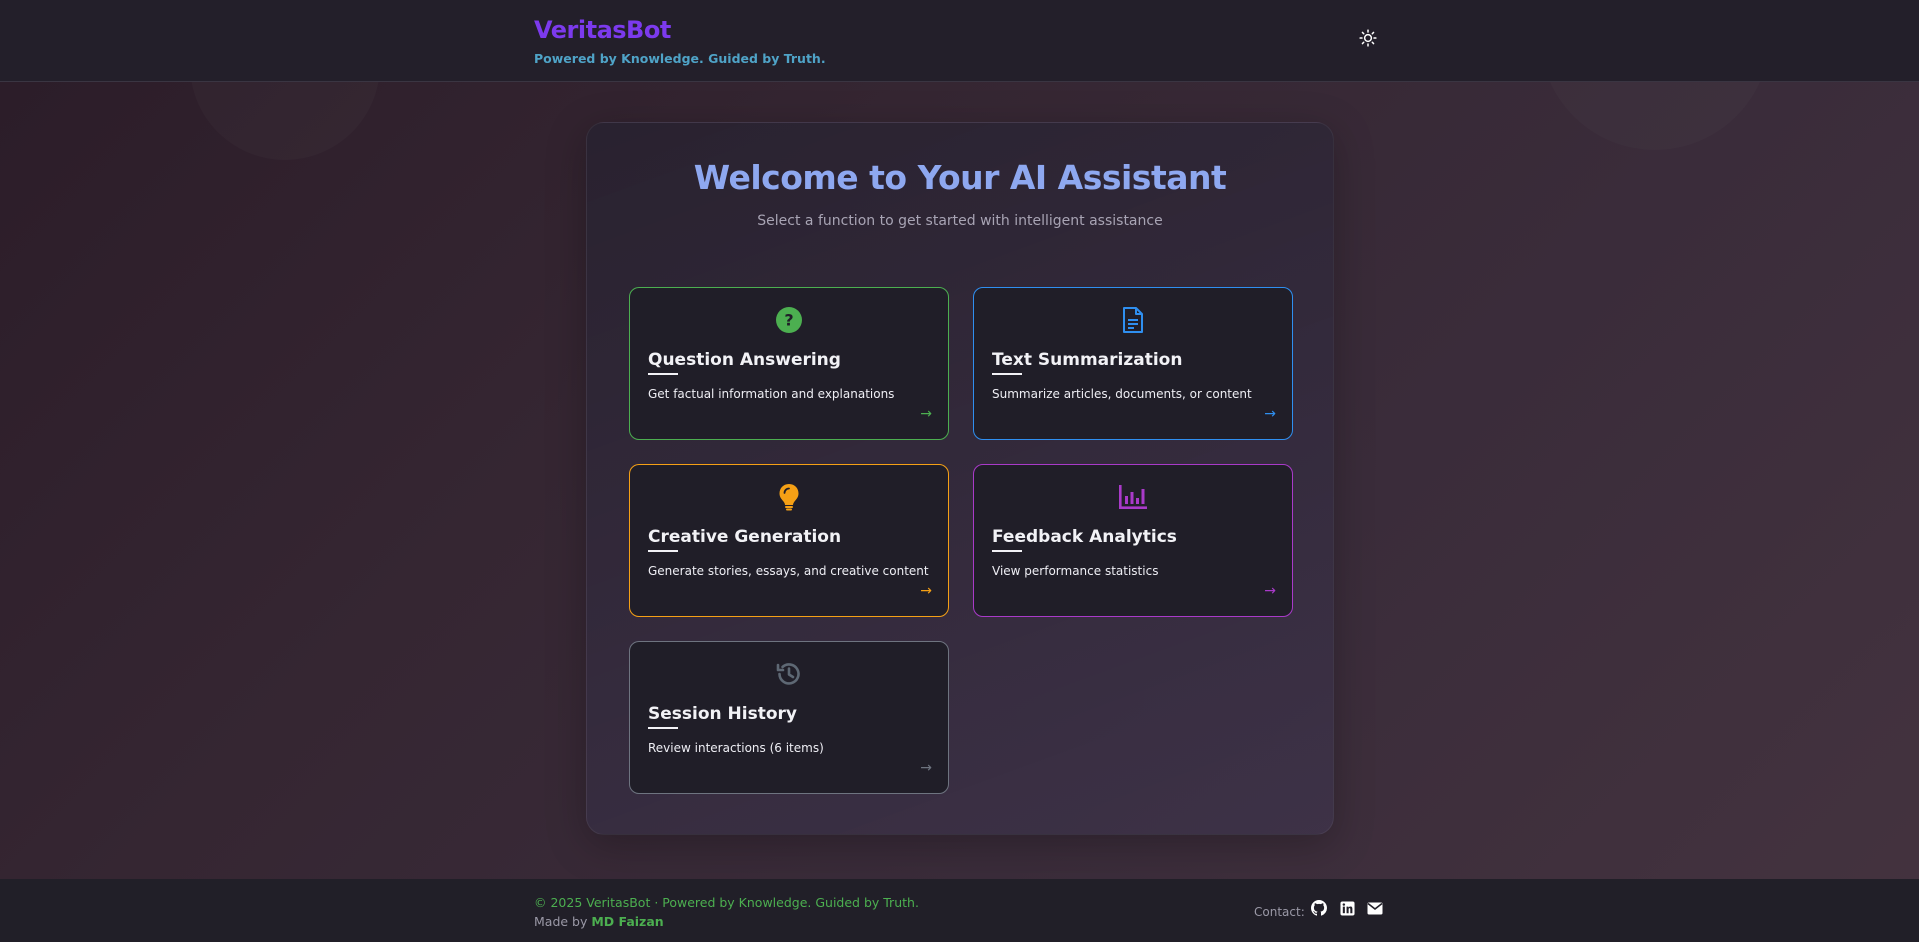 This screenshot has height=942, width=1919. What do you see at coordinates (771, 394) in the screenshot?
I see `card-description: Get factual information and explanations` at bounding box center [771, 394].